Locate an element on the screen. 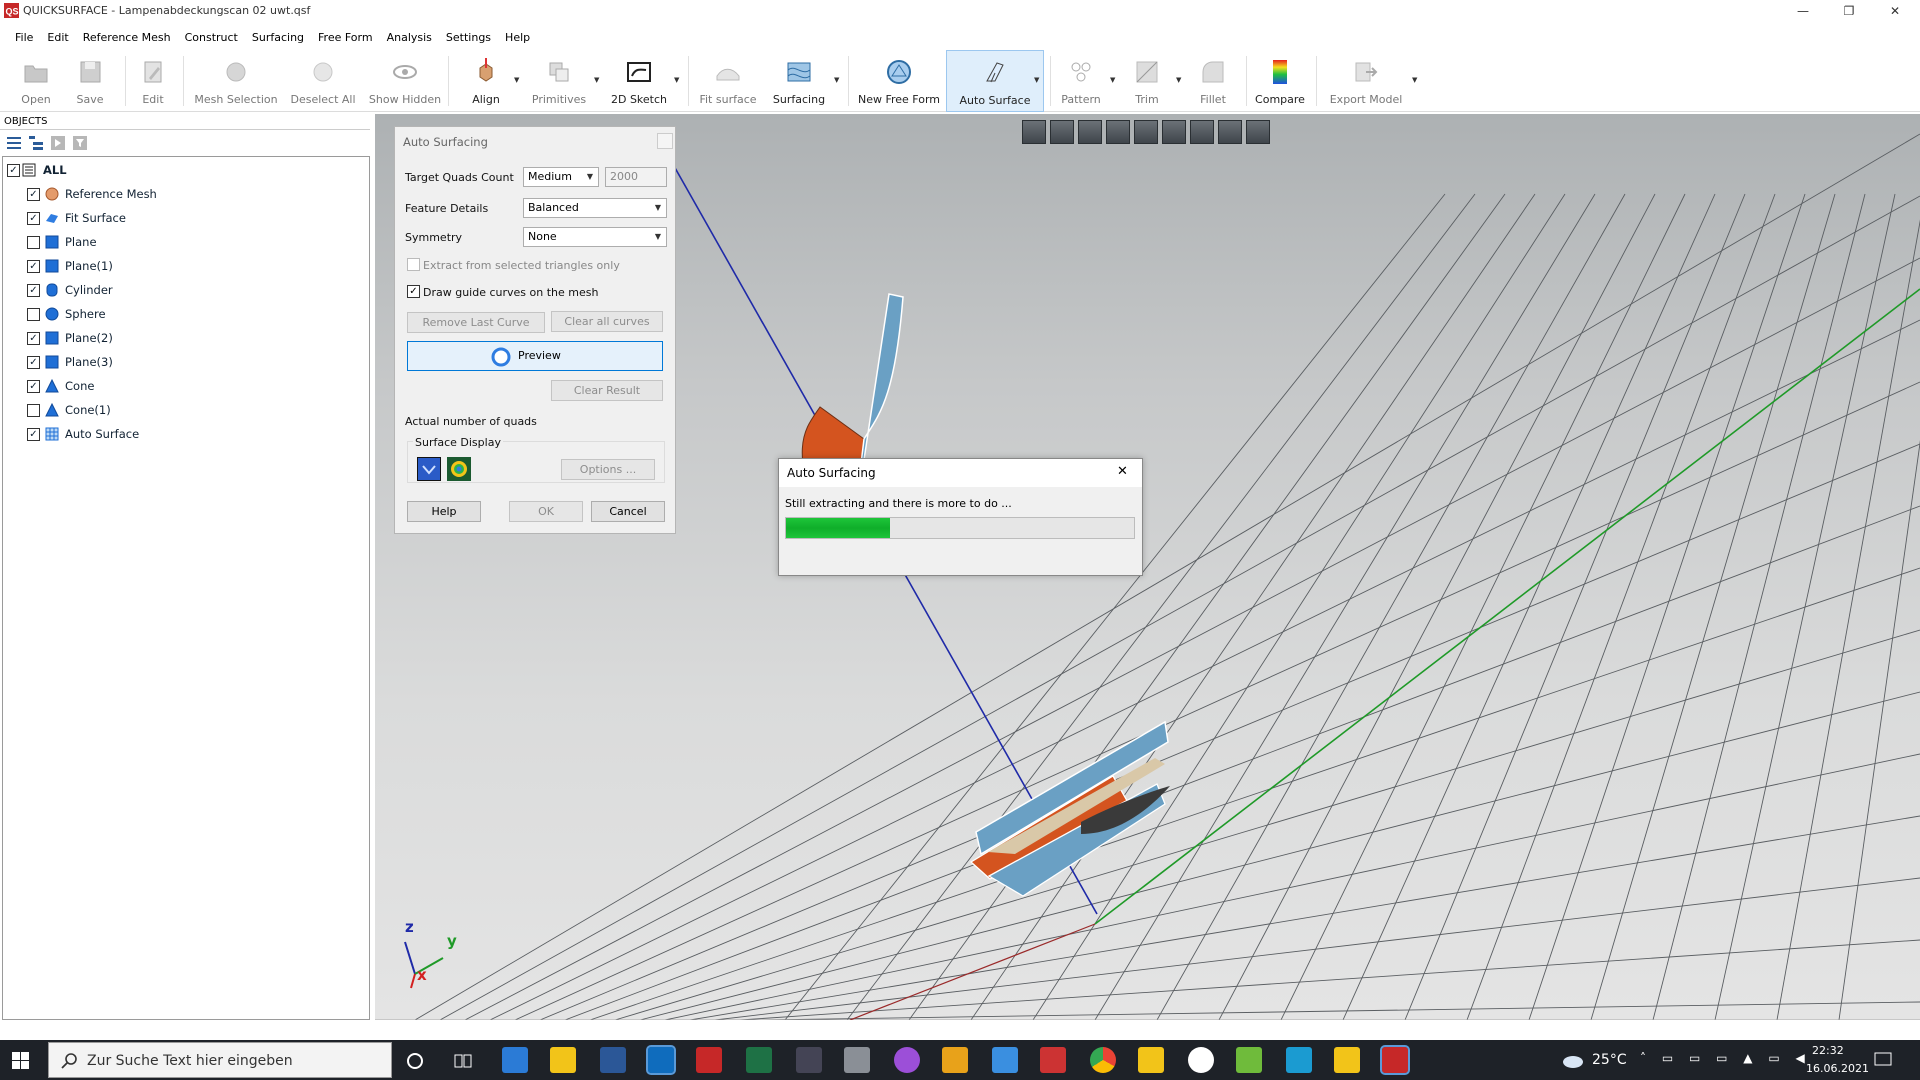 This screenshot has width=1920, height=1080. guide-curves-checkbox: ✓ is located at coordinates (413, 291).